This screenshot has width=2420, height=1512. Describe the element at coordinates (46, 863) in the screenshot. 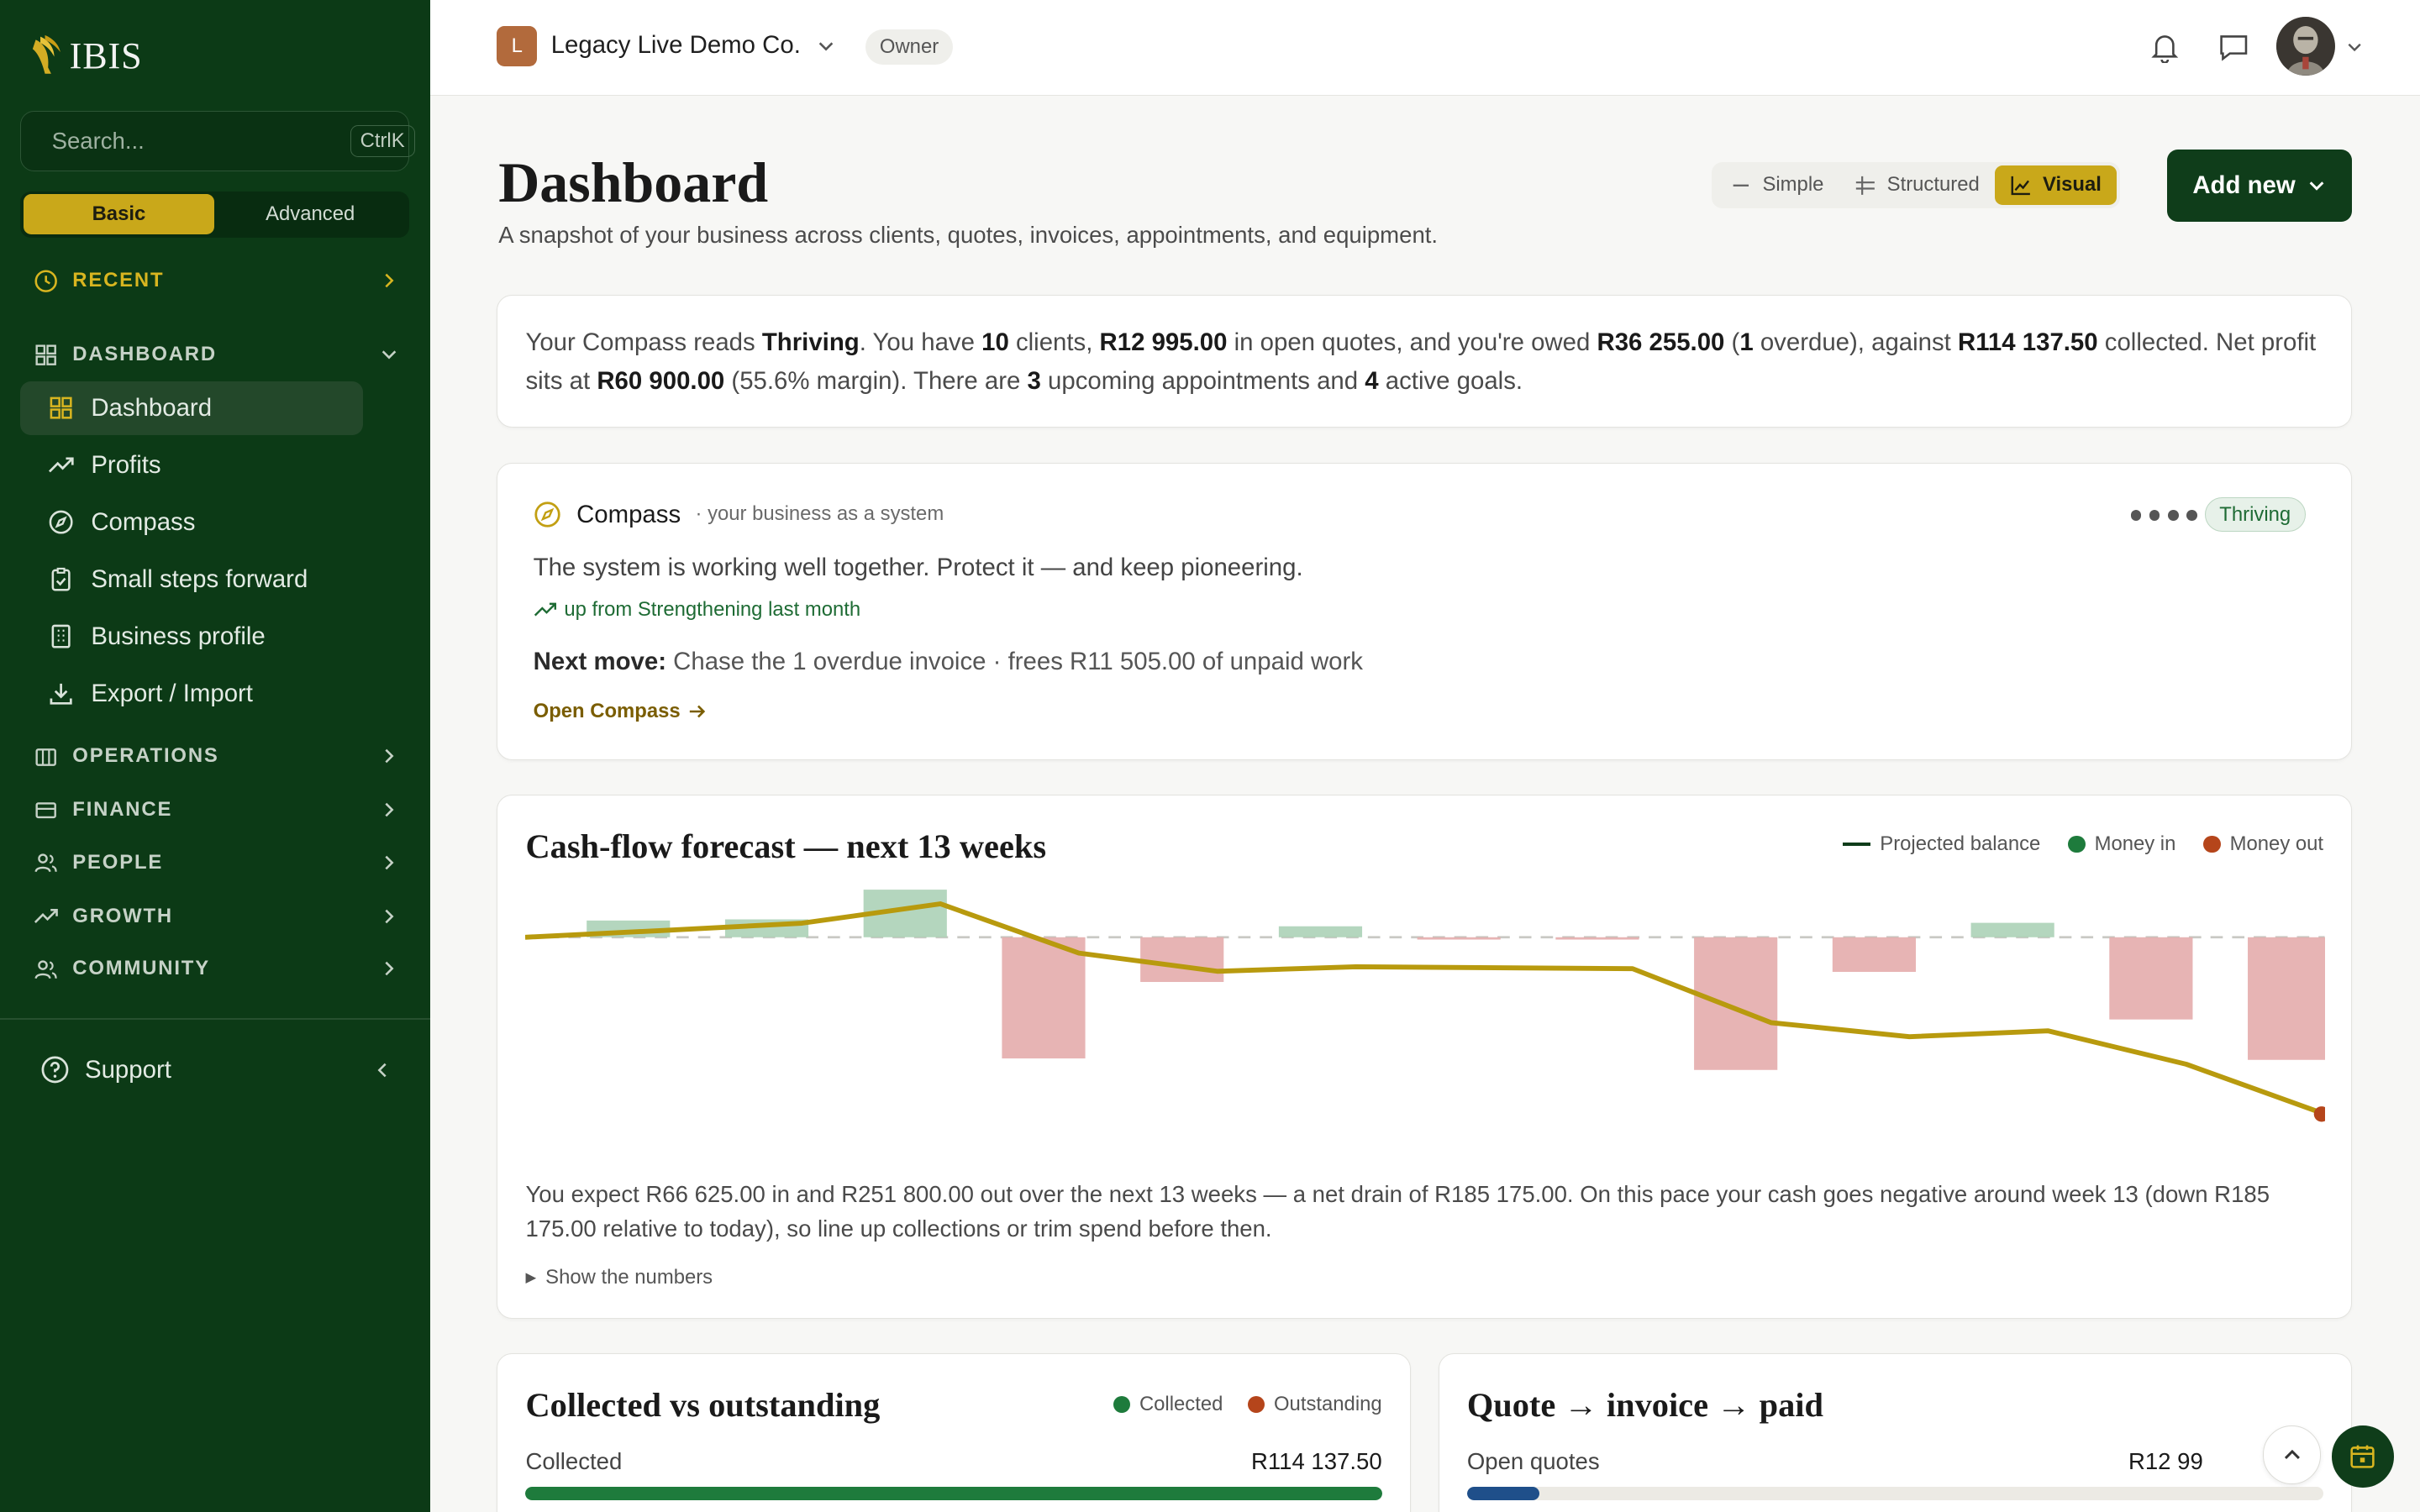

I see `users-icon` at that location.